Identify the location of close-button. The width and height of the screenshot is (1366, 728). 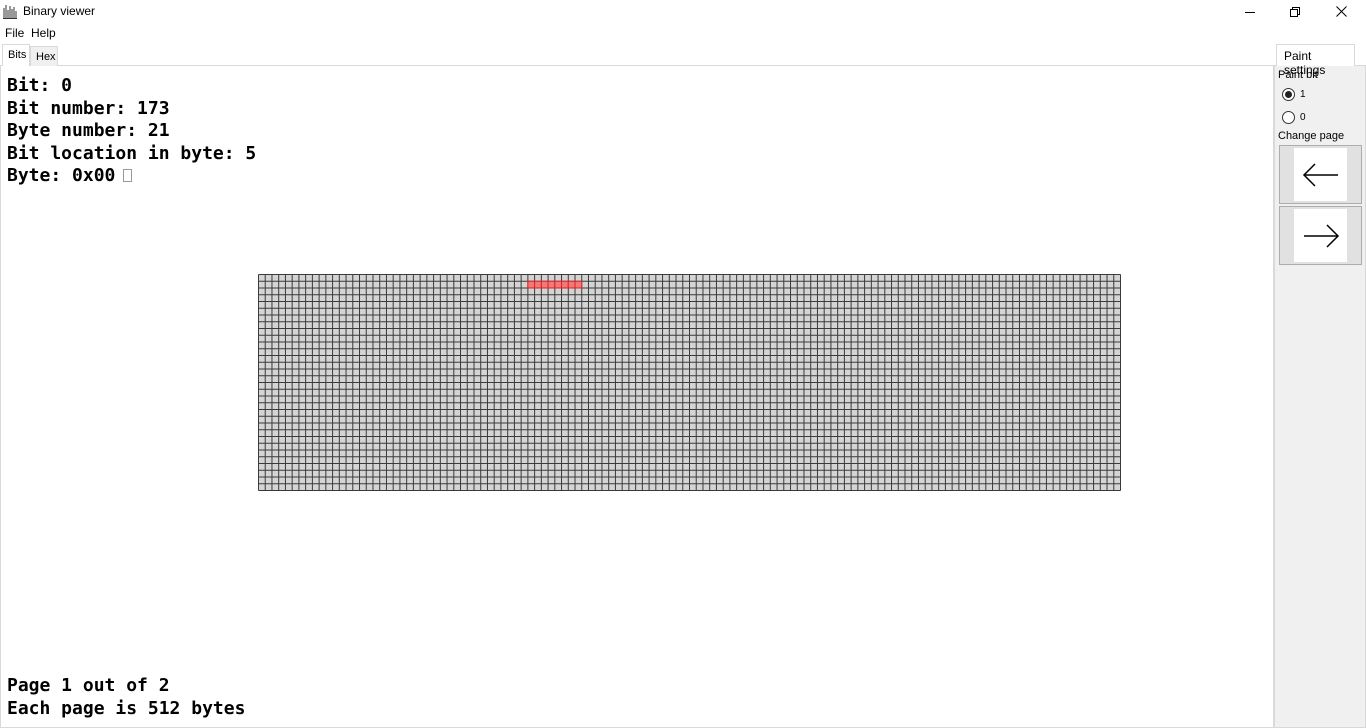
(1341, 11).